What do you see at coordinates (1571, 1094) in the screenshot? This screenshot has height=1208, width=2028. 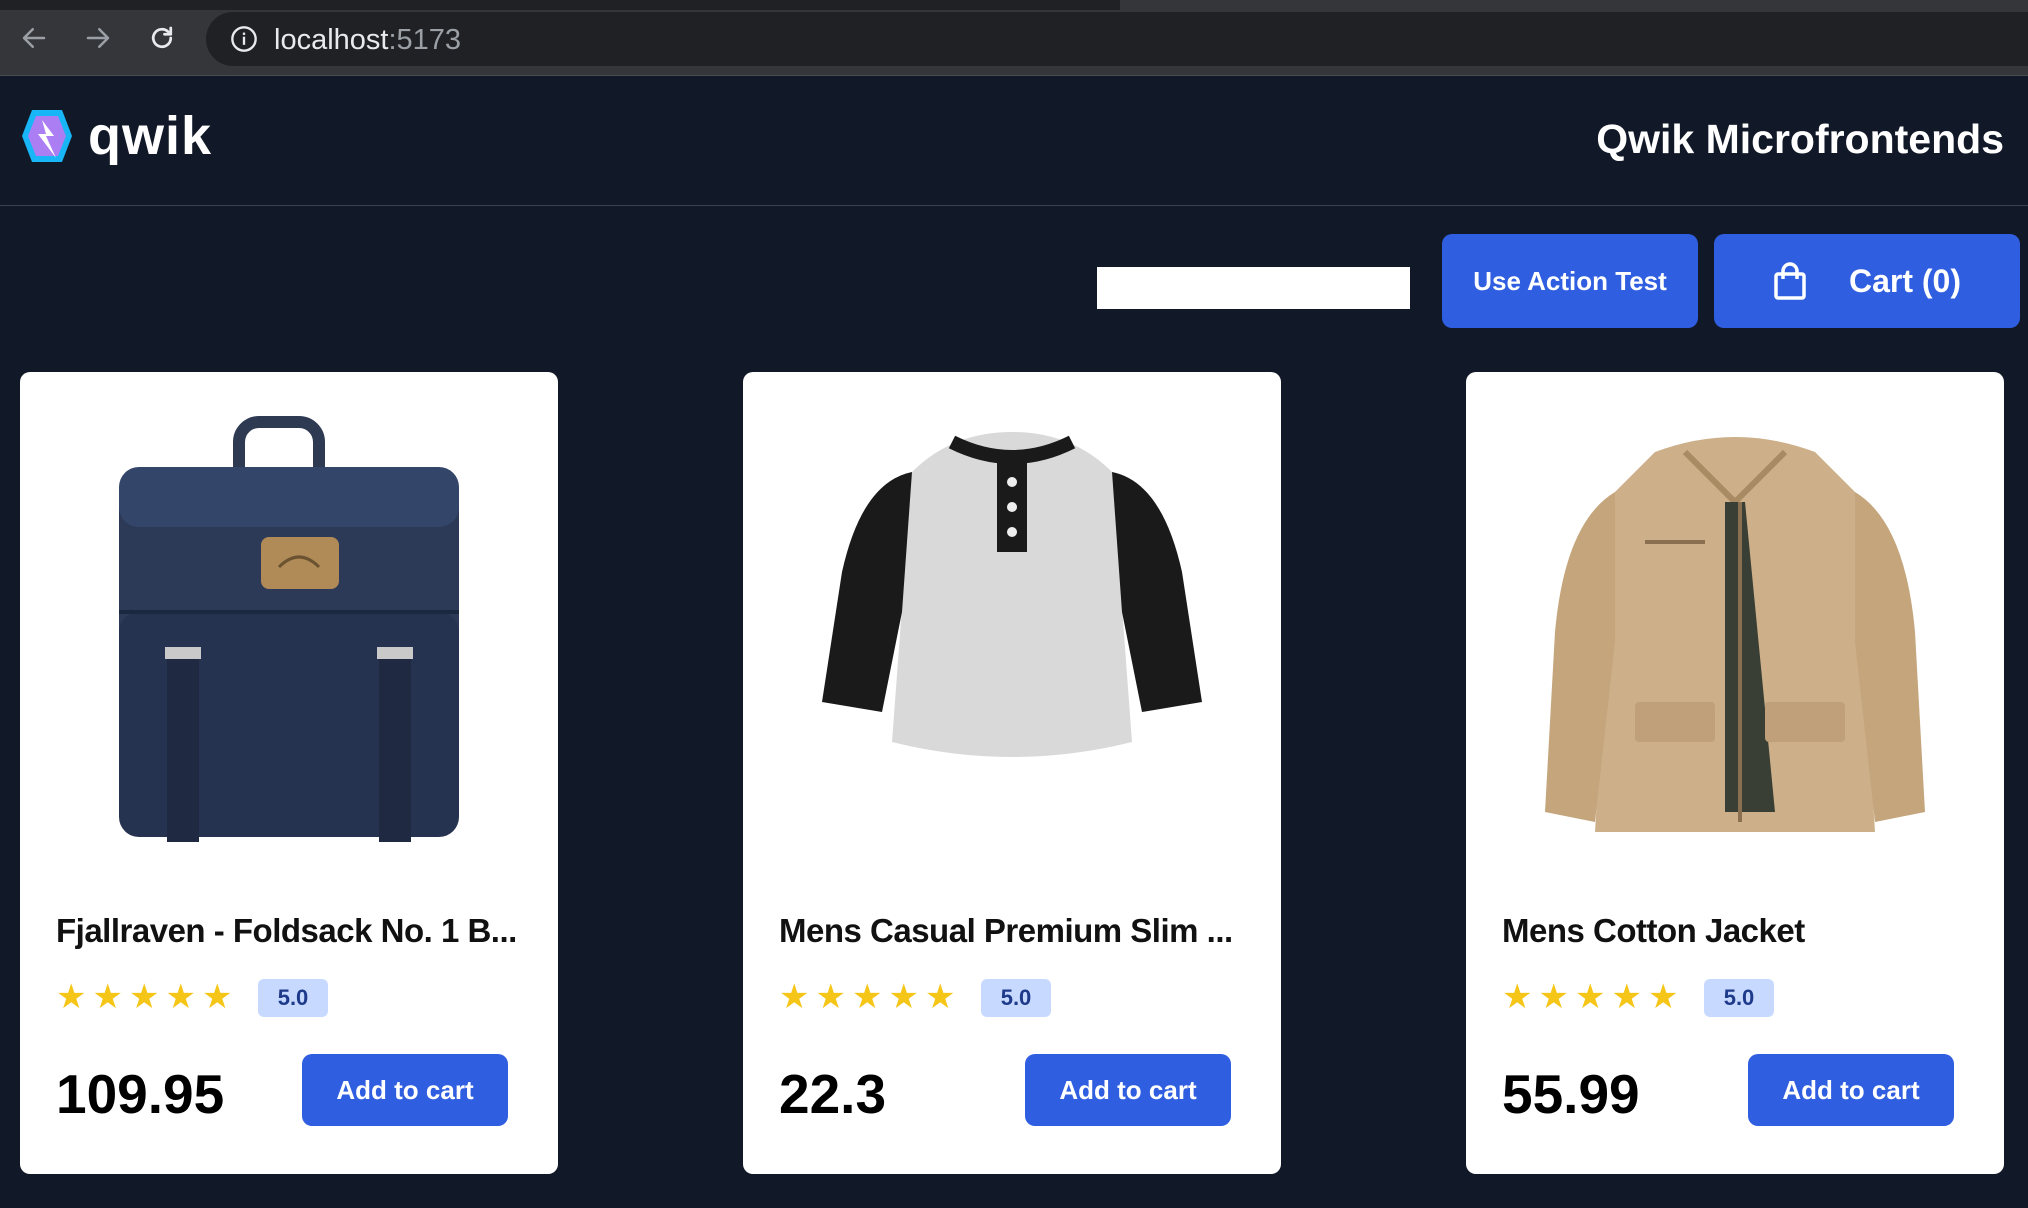 I see `product-price: 55.99` at bounding box center [1571, 1094].